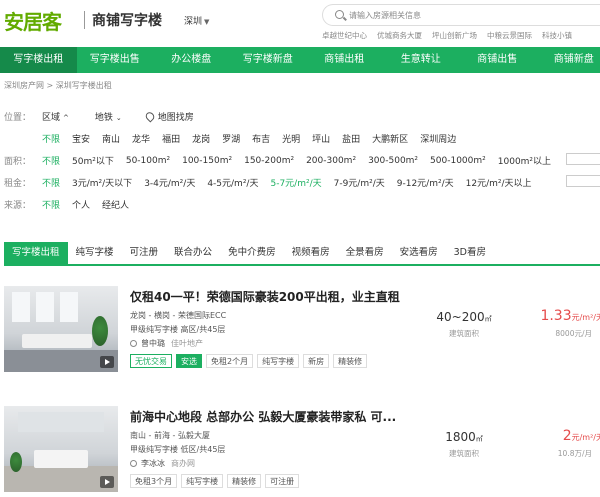 The height and width of the screenshot is (497, 600). What do you see at coordinates (557, 35) in the screenshot?
I see `hot-link: 科技小镇` at bounding box center [557, 35].